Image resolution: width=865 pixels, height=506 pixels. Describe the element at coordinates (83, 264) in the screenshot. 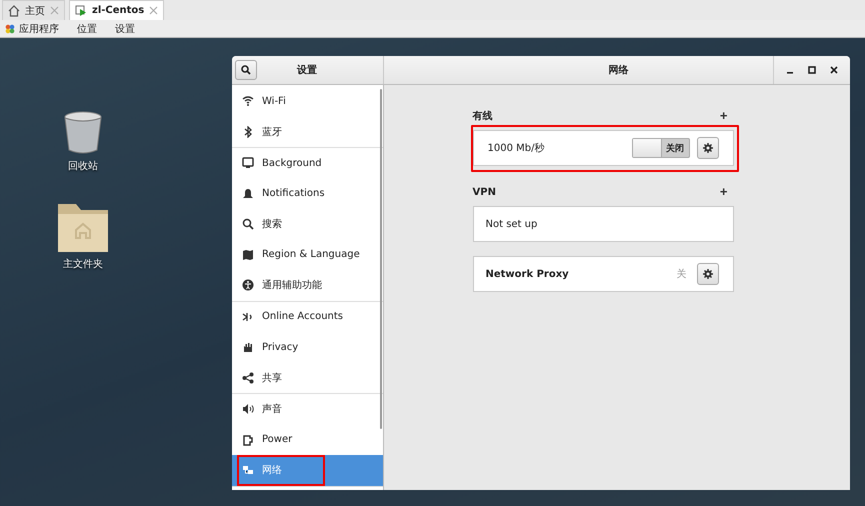

I see `desktop-icon-label: 主文件夹` at that location.